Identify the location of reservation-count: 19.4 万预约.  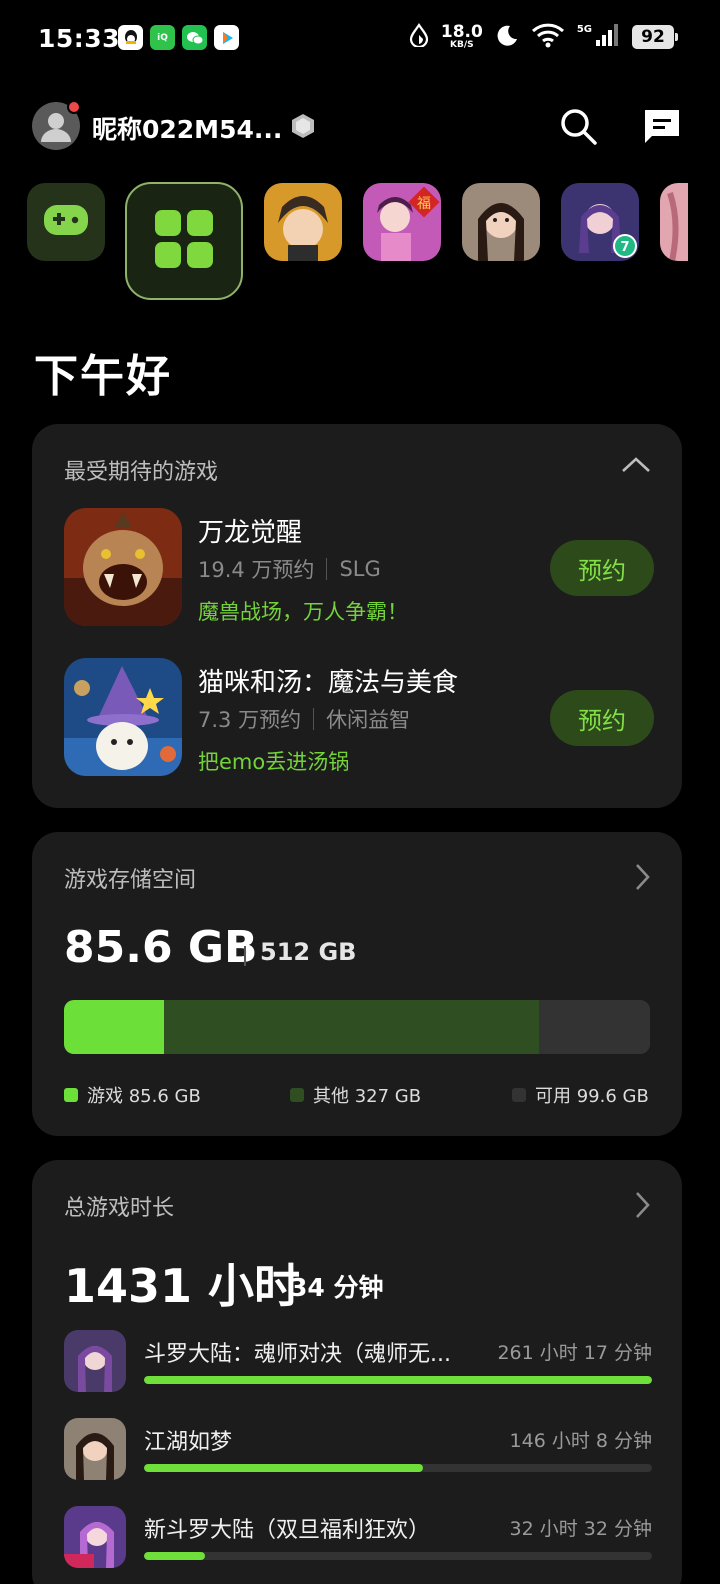
(256, 570).